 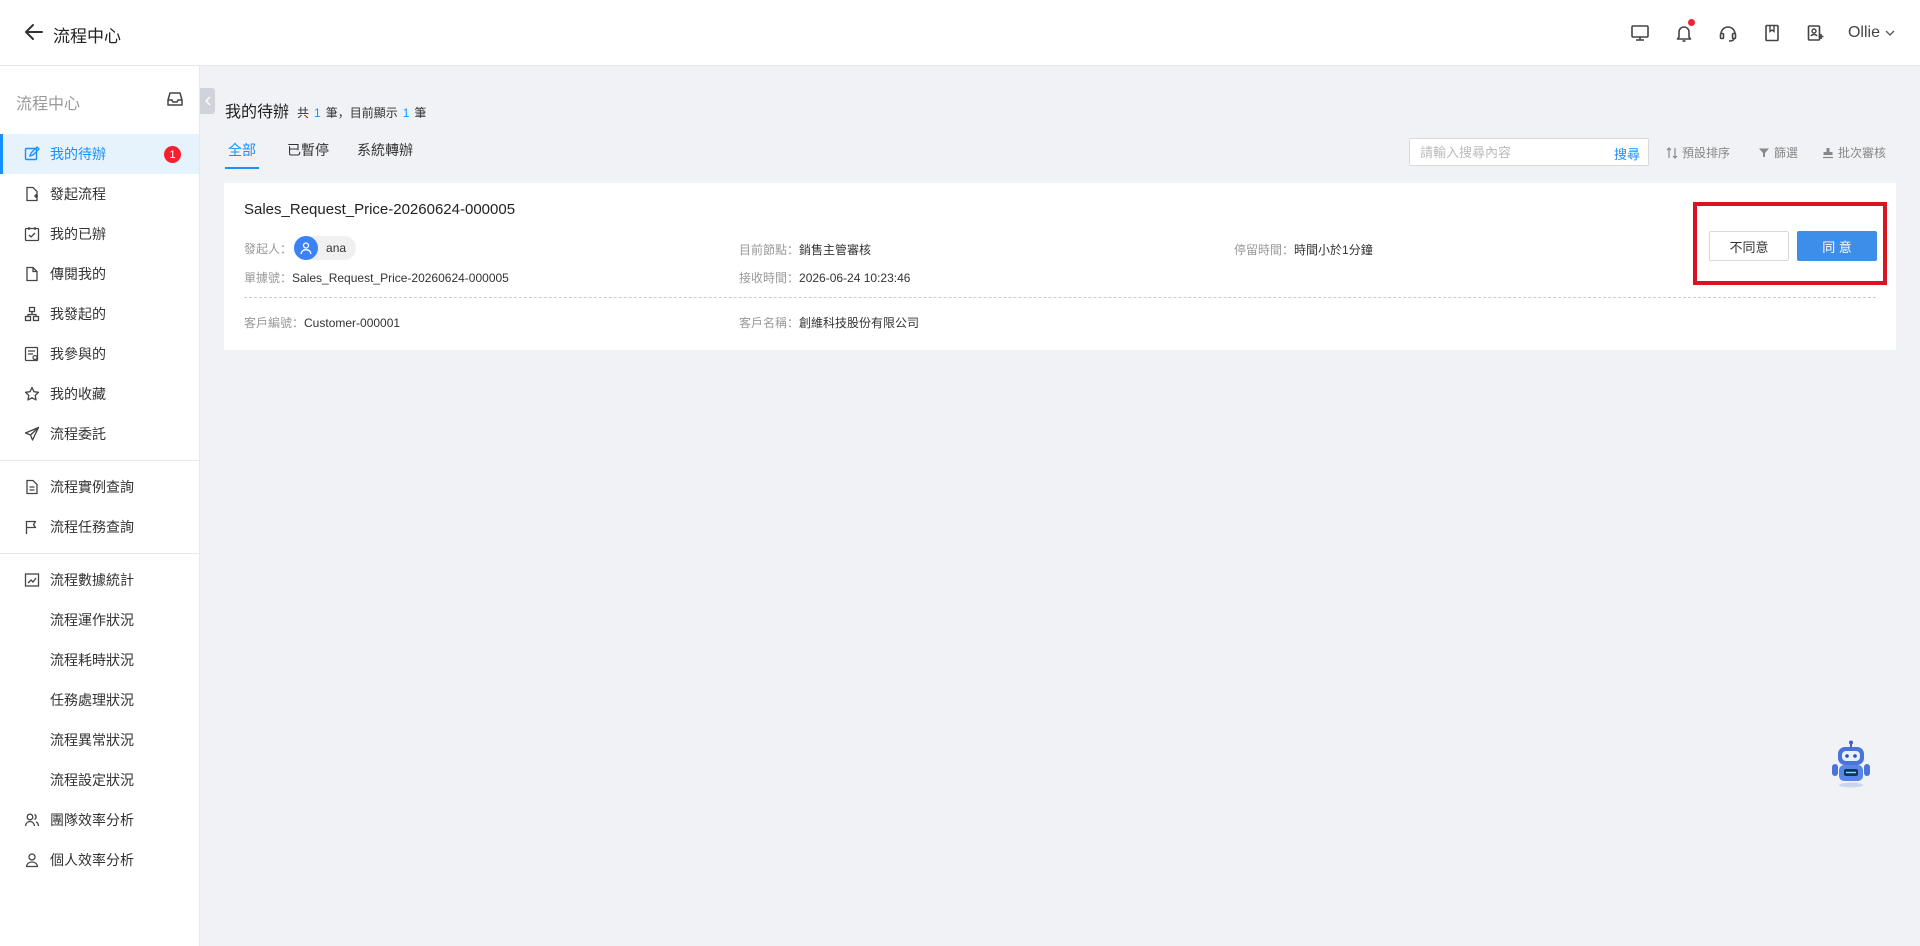 I want to click on user-menu: Ollie, so click(x=1872, y=33).